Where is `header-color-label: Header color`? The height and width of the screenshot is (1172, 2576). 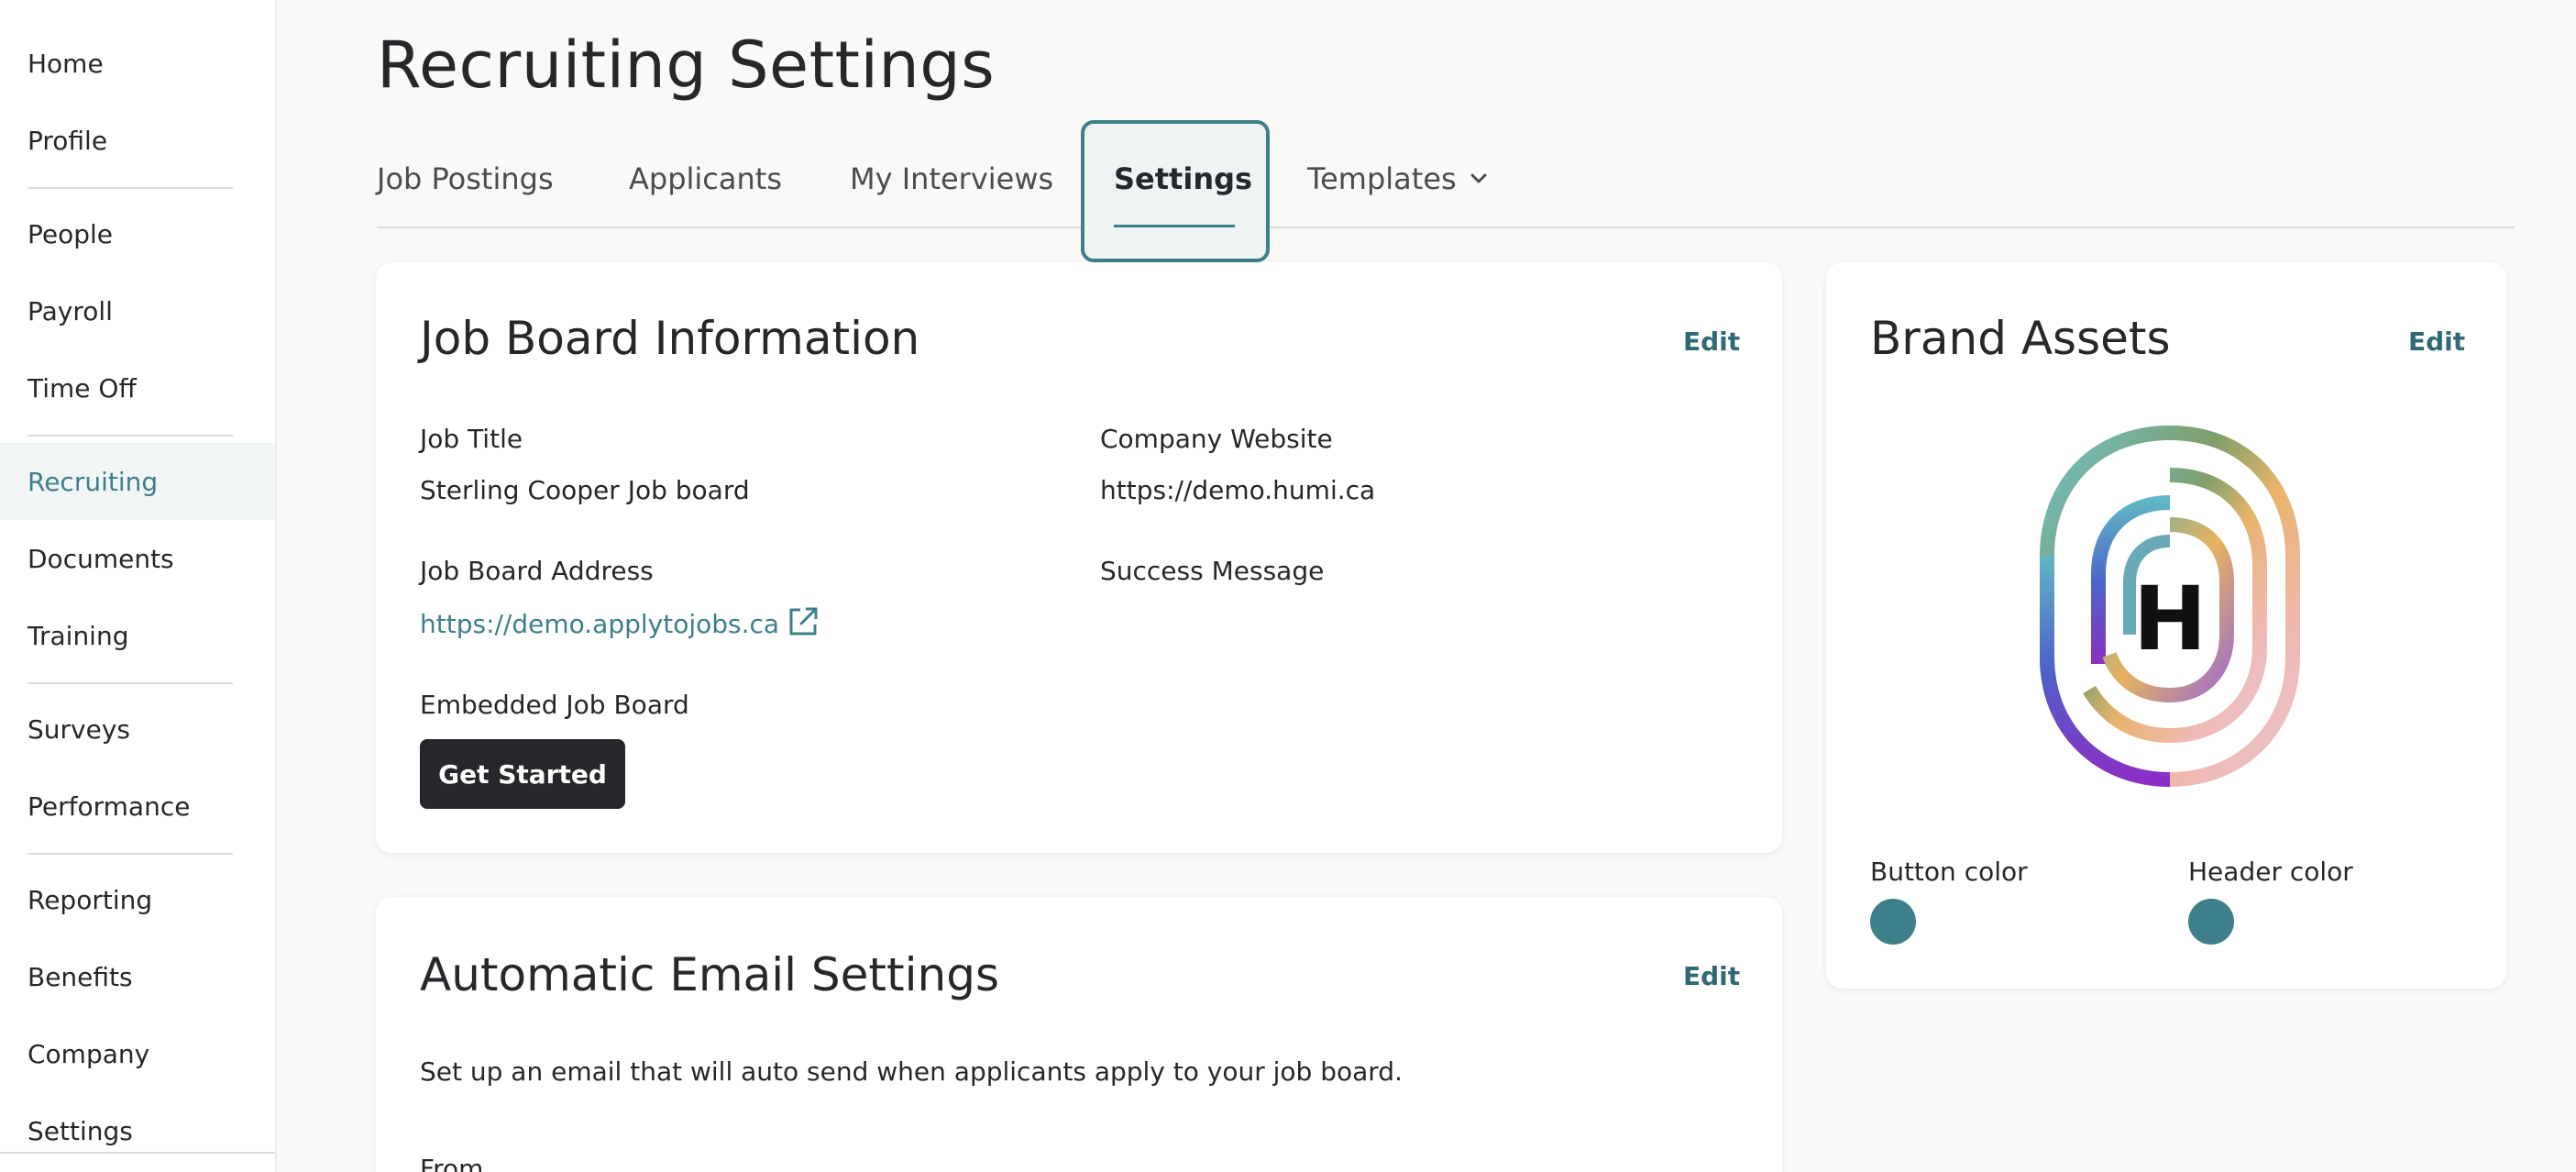 header-color-label: Header color is located at coordinates (2270, 872).